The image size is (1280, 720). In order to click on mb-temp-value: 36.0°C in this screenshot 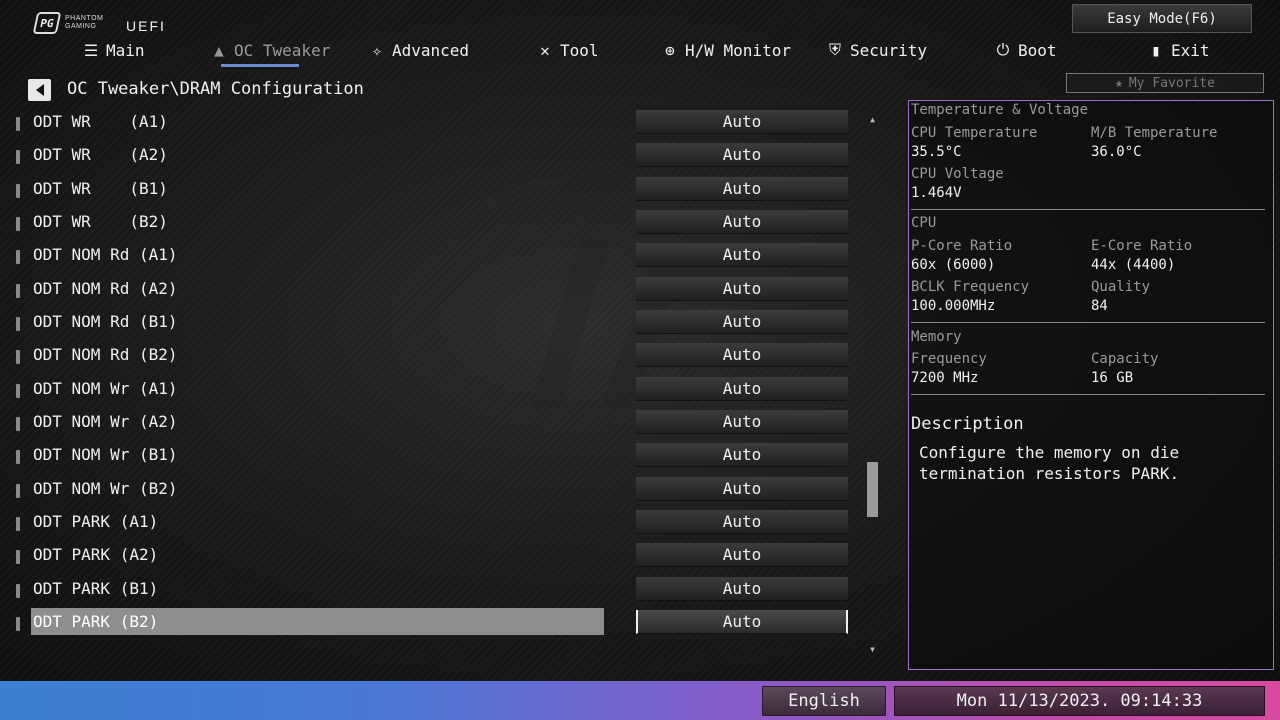, I will do `click(1116, 152)`.